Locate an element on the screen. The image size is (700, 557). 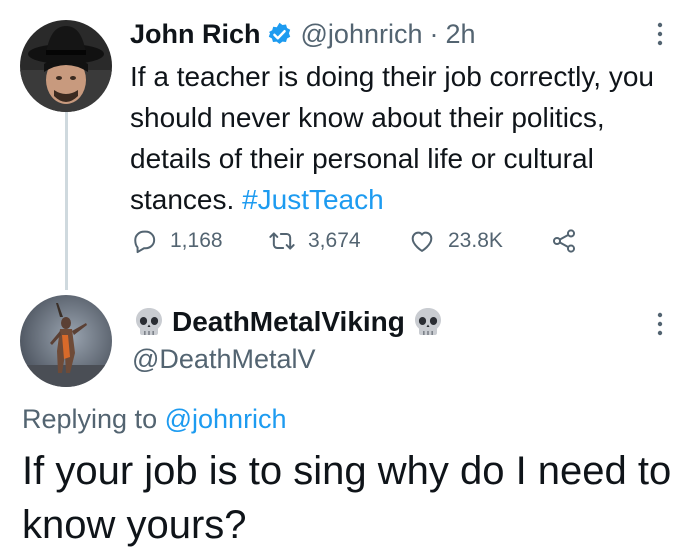
share-icon is located at coordinates (564, 241).